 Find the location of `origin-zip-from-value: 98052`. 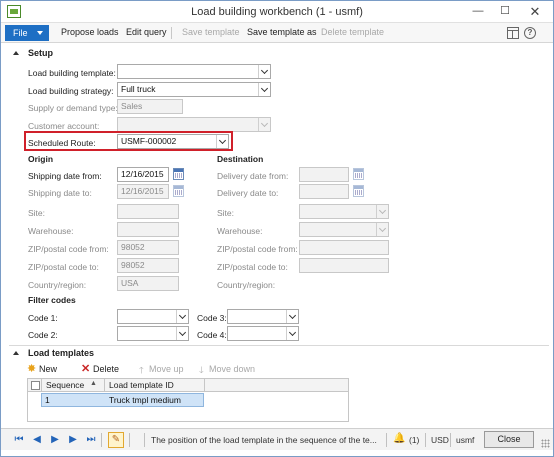

origin-zip-from-value: 98052 is located at coordinates (133, 247).